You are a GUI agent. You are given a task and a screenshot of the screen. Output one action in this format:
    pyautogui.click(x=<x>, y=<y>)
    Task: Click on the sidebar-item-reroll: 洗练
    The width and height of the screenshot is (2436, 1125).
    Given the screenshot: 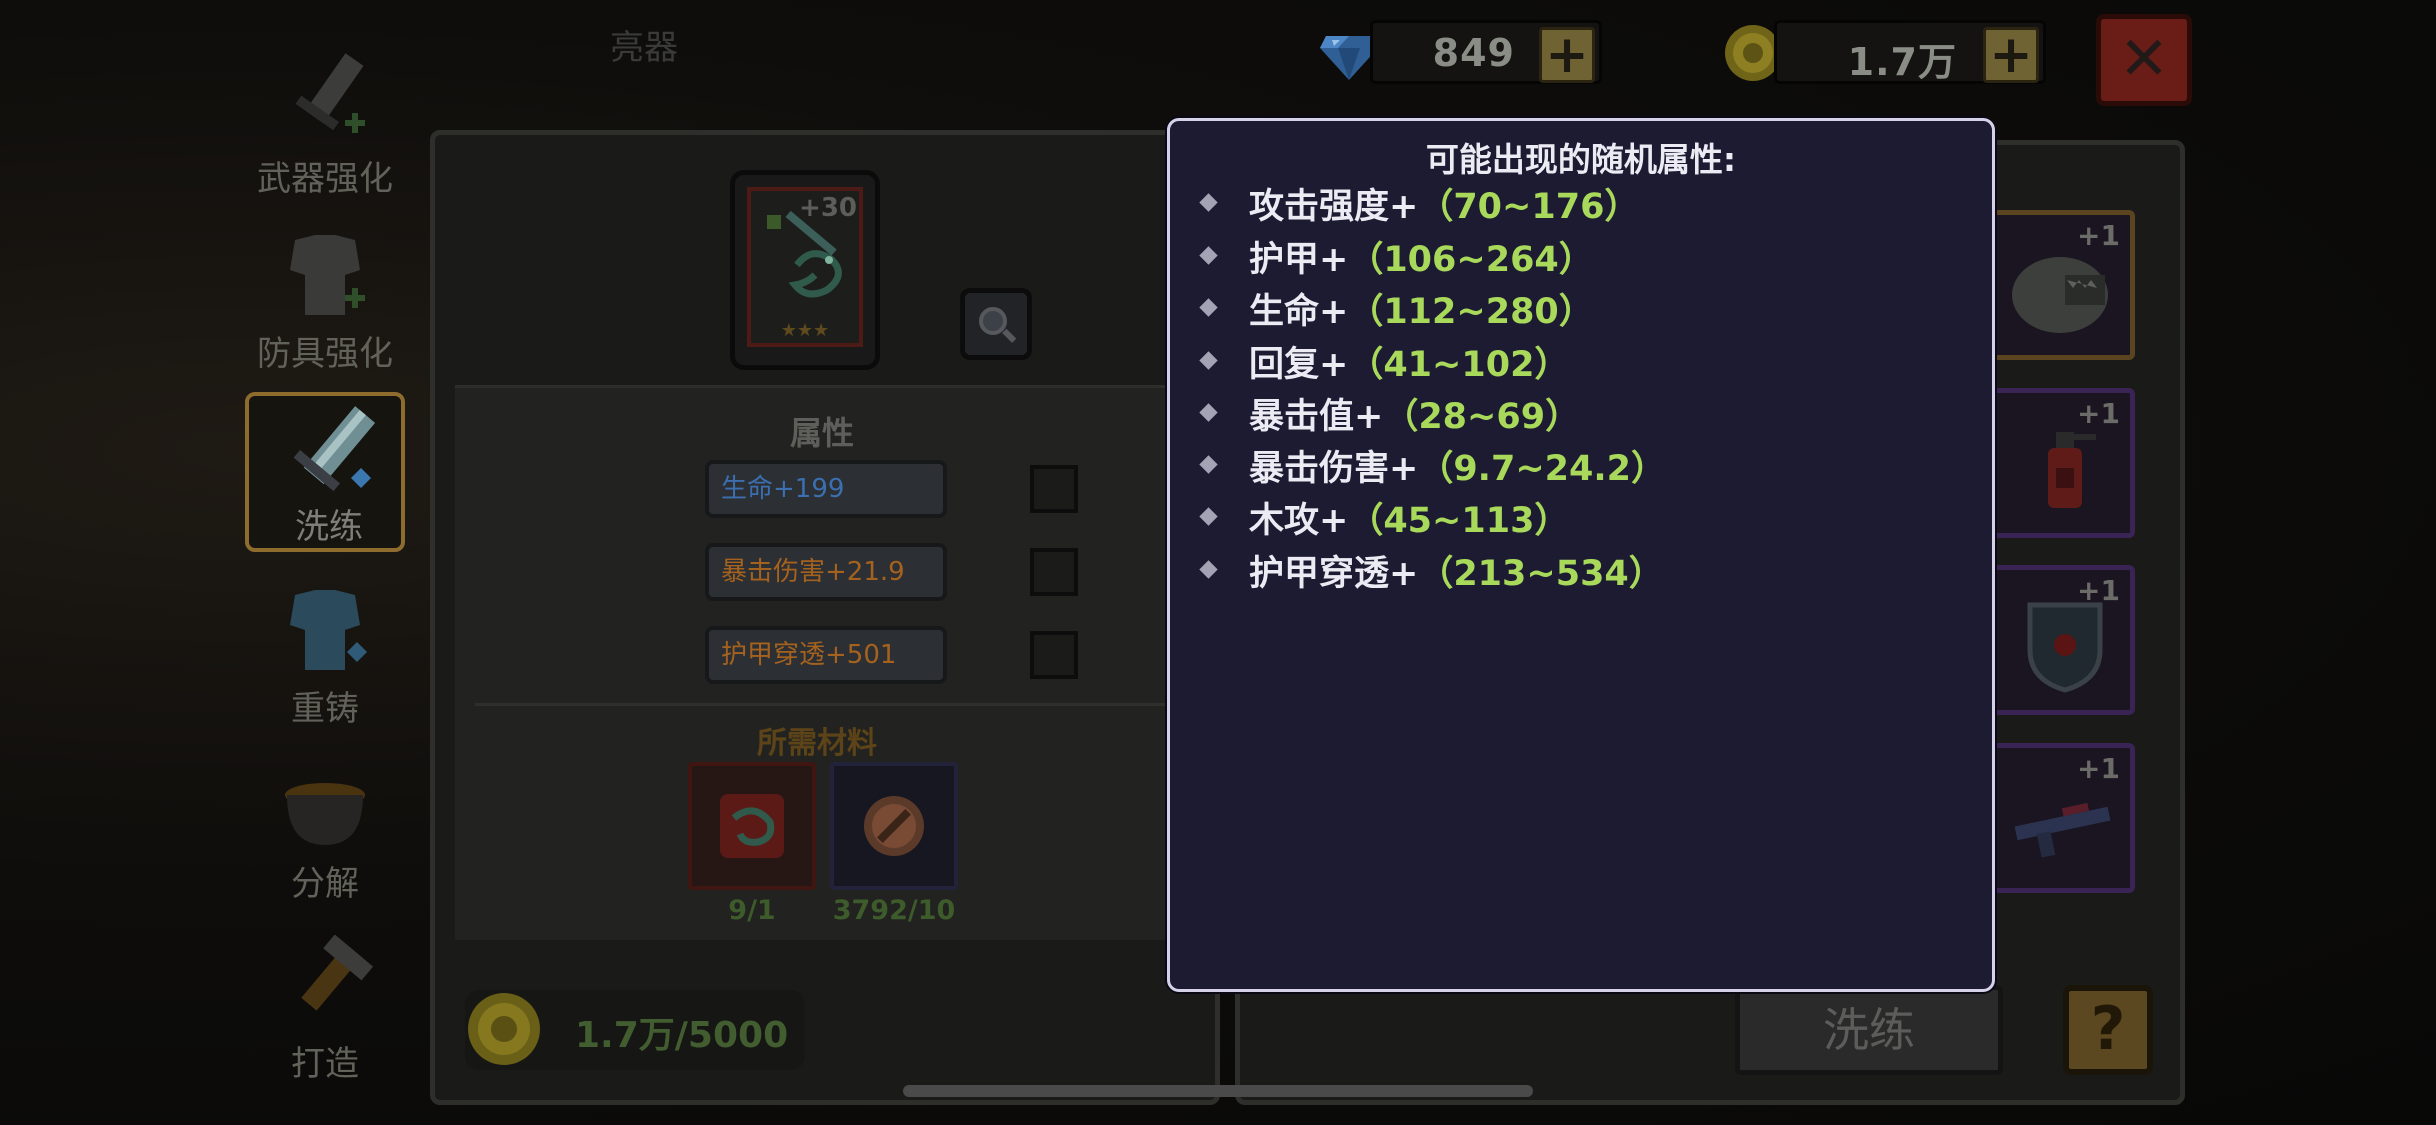 What is the action you would take?
    pyautogui.click(x=325, y=472)
    